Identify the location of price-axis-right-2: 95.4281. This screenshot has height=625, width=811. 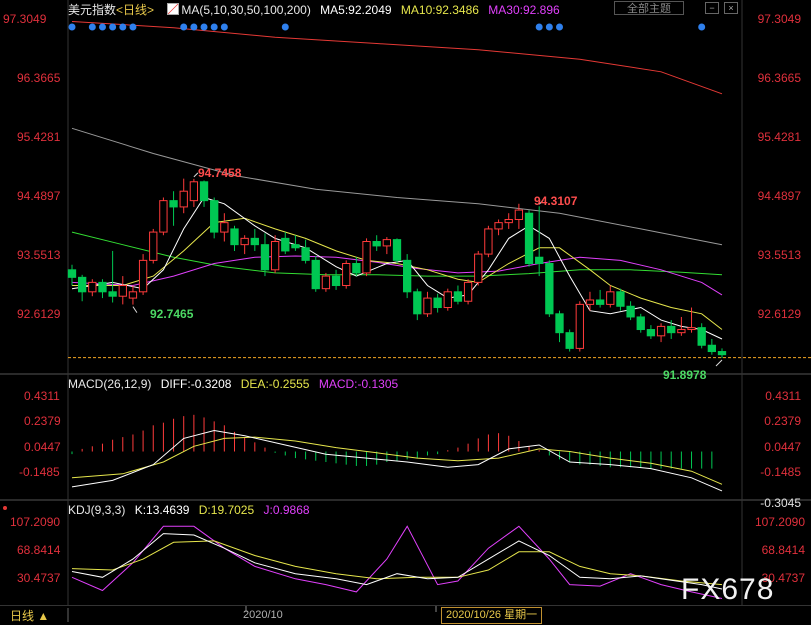
(779, 137).